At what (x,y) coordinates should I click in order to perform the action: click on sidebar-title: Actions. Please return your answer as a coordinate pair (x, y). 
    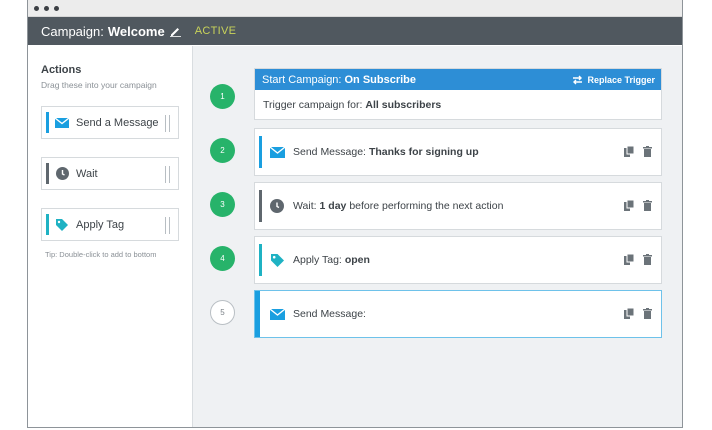
    Looking at the image, I should click on (61, 70).